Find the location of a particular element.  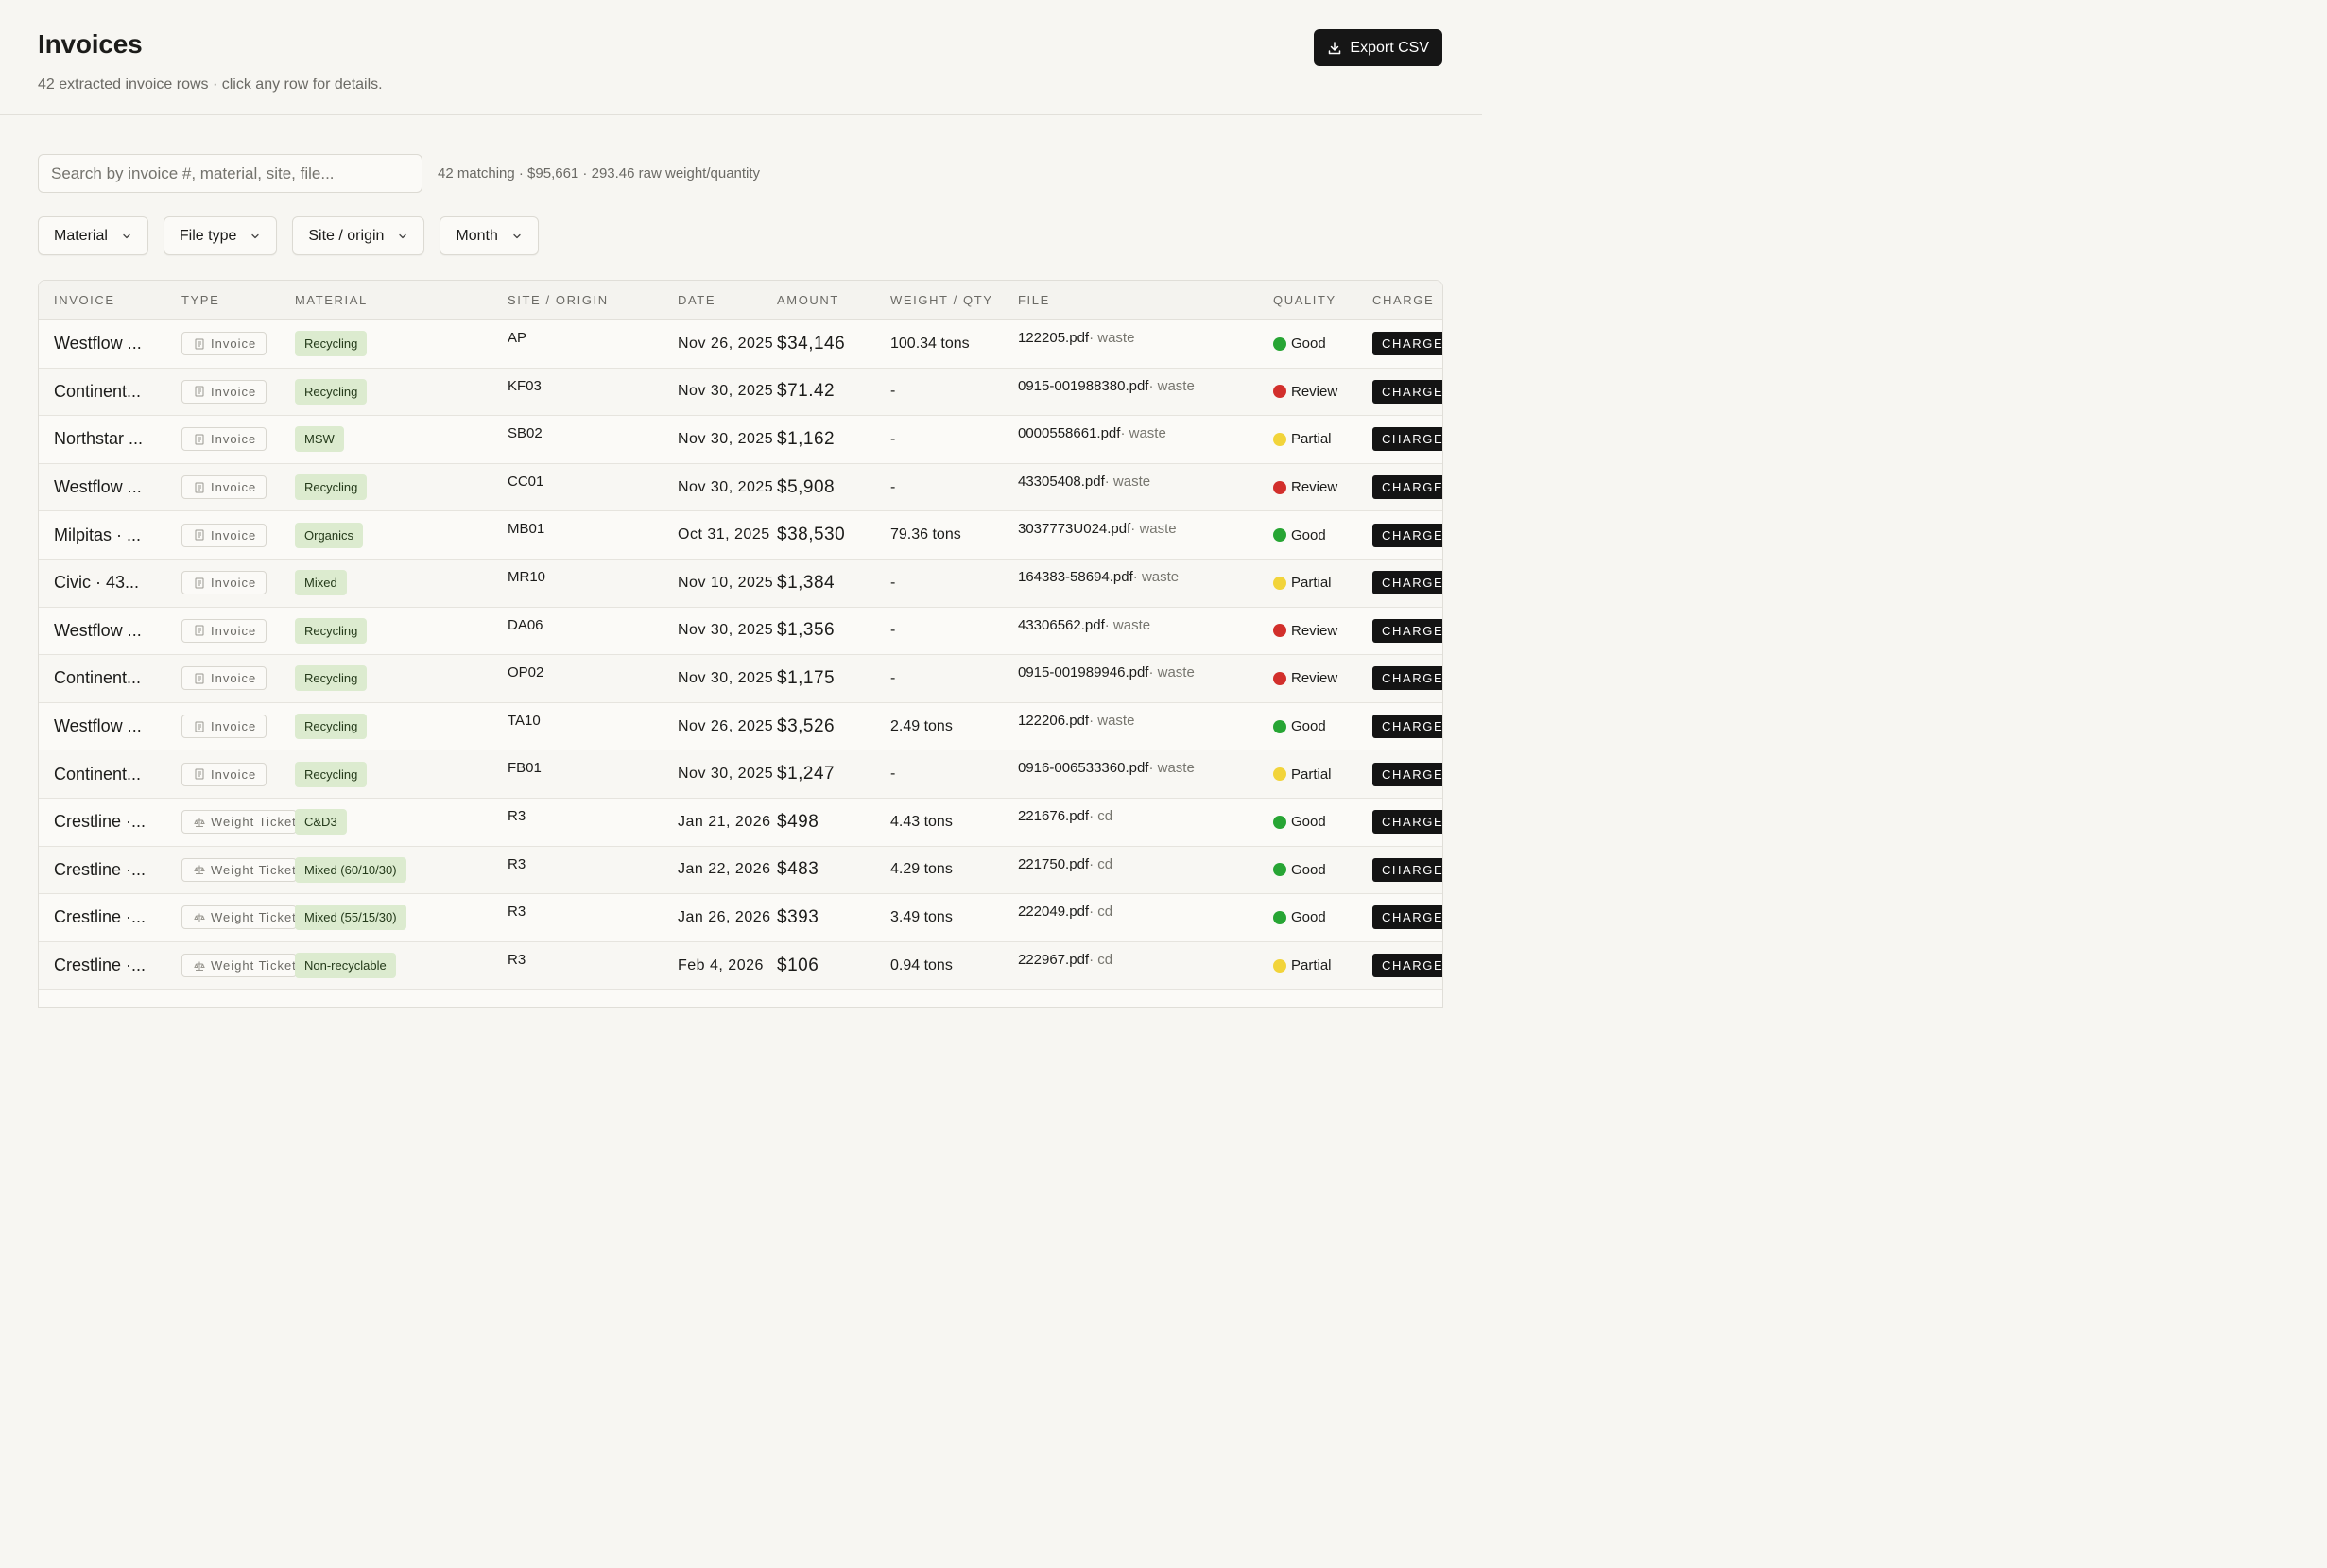

filter-label: Month is located at coordinates (477, 235).